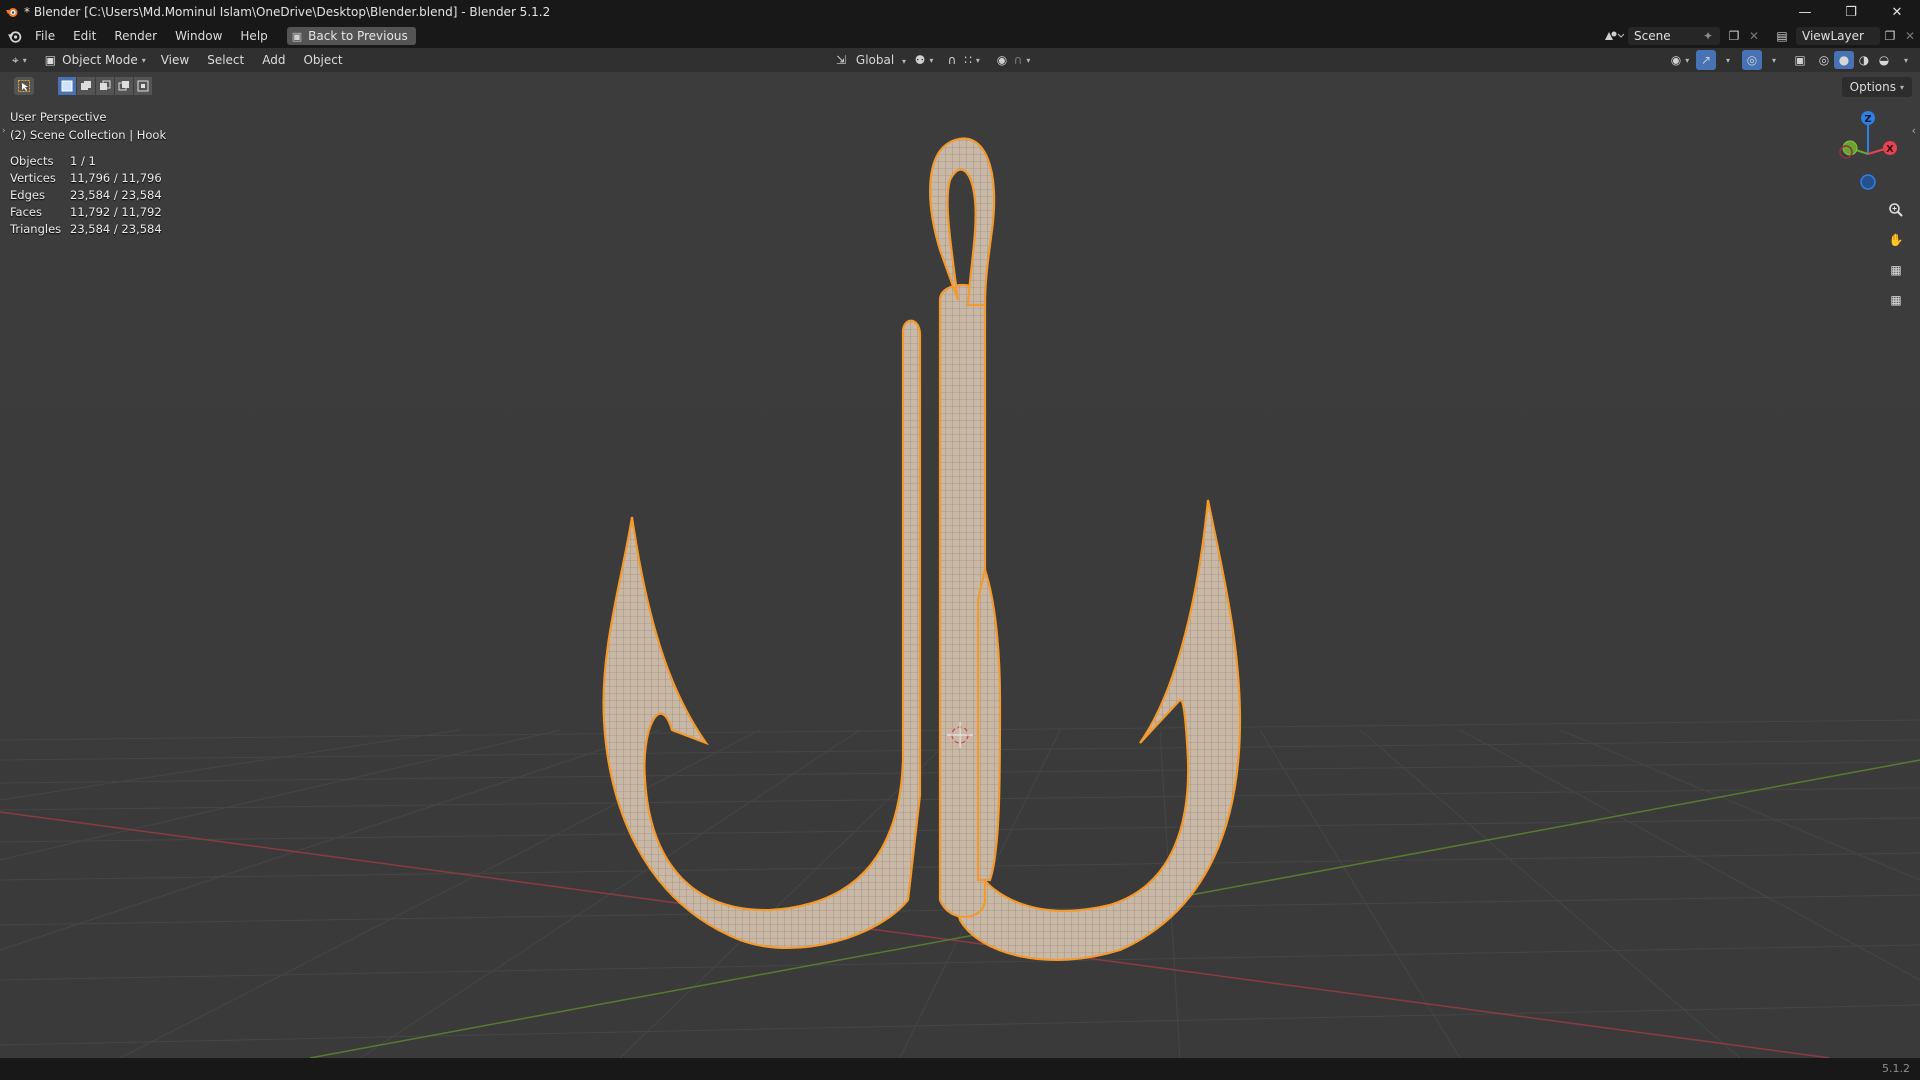 The image size is (1920, 1080). Describe the element at coordinates (143, 86) in the screenshot. I see `intersect-selection-icon` at that location.